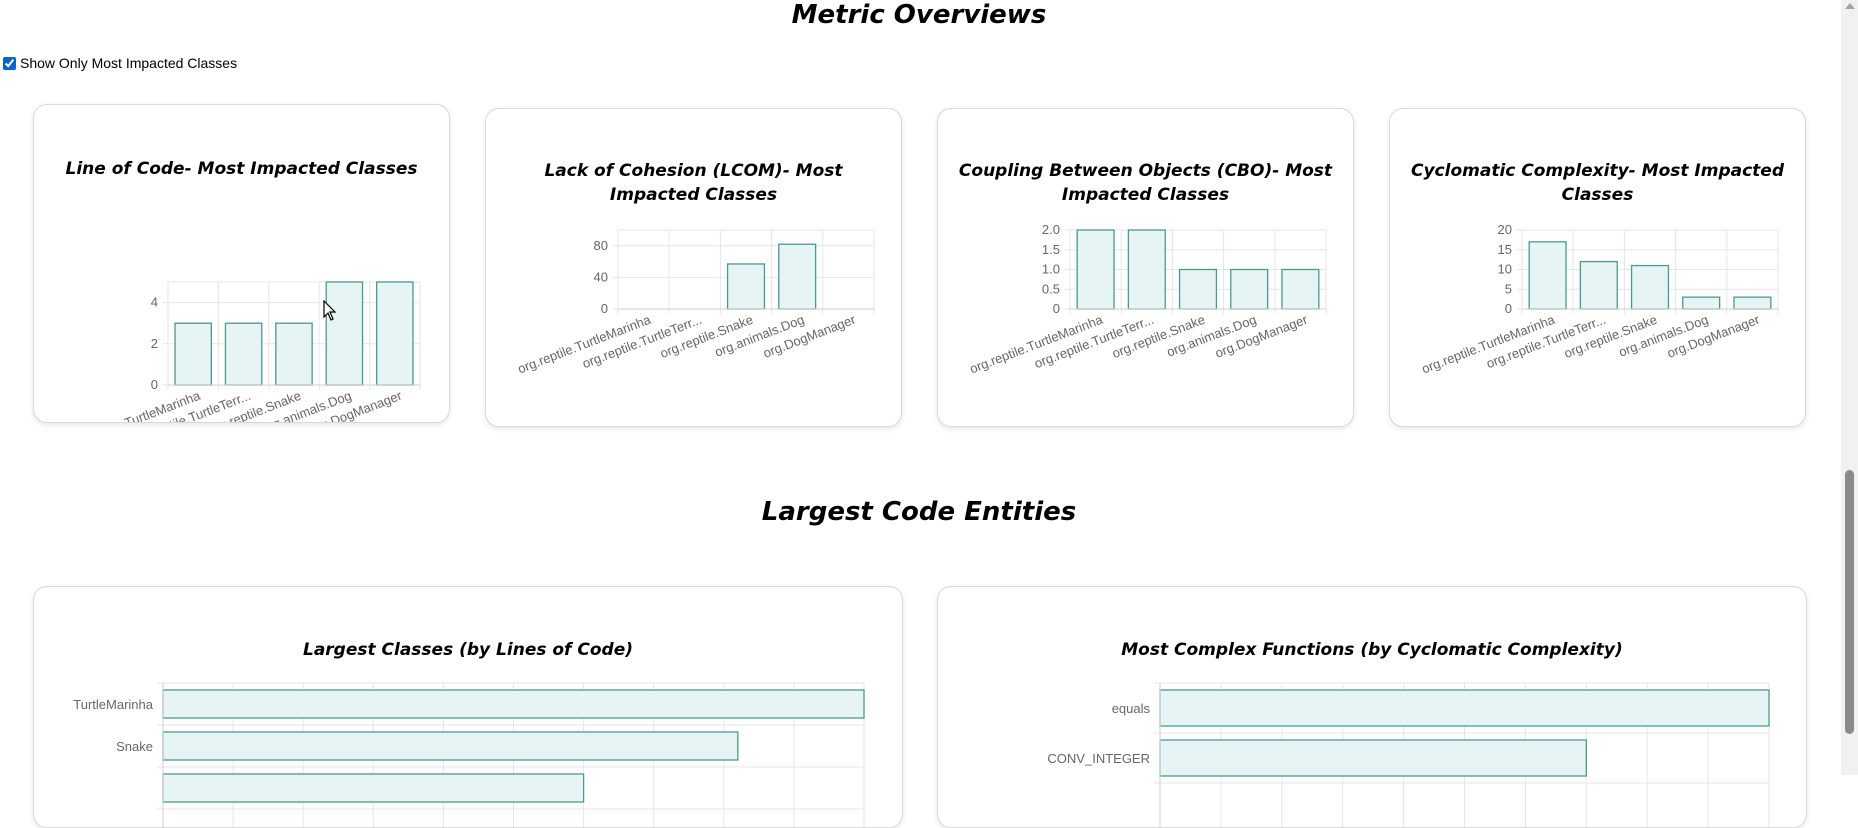 Image resolution: width=1858 pixels, height=828 pixels. What do you see at coordinates (1098, 758) in the screenshot?
I see `y-tick-label: CONV_INTEGER` at bounding box center [1098, 758].